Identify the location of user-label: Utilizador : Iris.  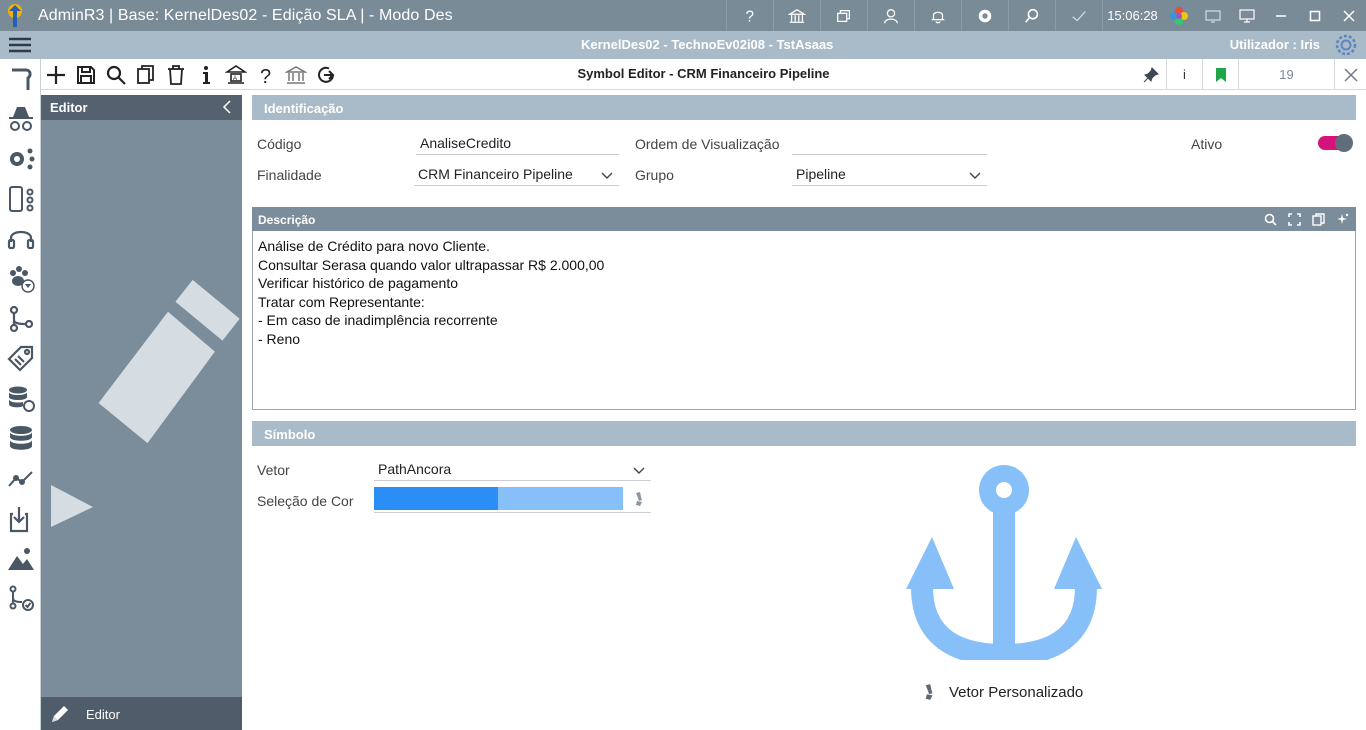
(1274, 44).